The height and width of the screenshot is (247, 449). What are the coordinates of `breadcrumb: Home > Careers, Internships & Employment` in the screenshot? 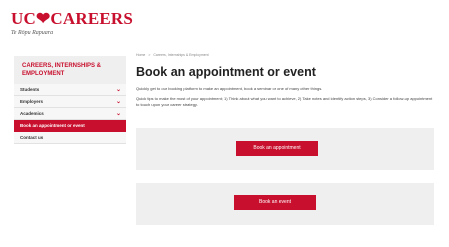 It's located at (286, 55).